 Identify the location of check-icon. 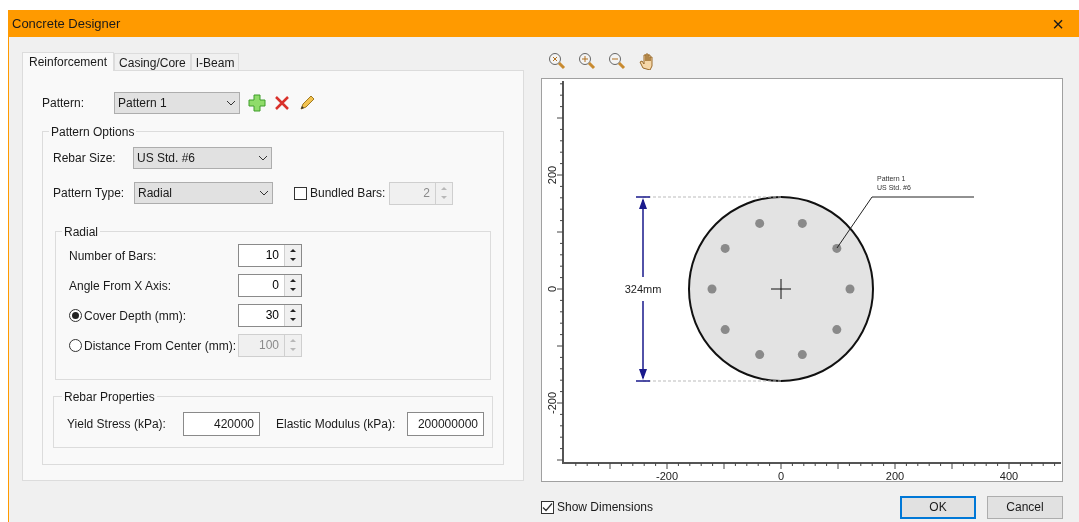
(547, 507).